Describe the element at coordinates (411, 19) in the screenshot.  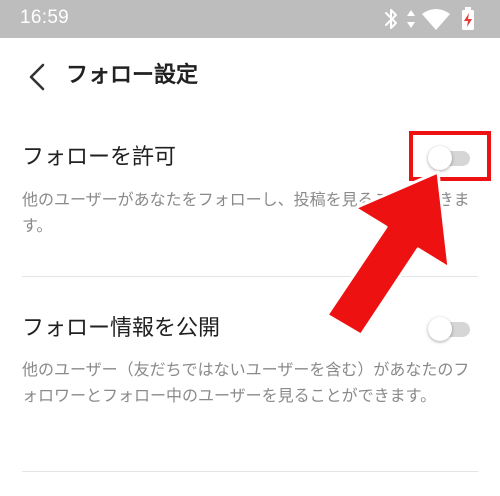
I see `data-arrows-icon` at that location.